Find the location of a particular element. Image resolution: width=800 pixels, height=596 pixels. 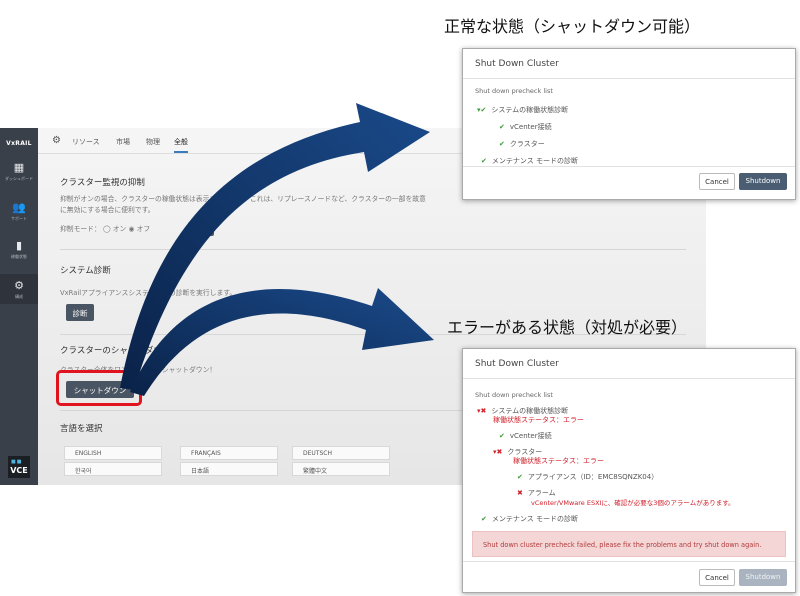

error-x-icon: ✖ is located at coordinates (520, 493).